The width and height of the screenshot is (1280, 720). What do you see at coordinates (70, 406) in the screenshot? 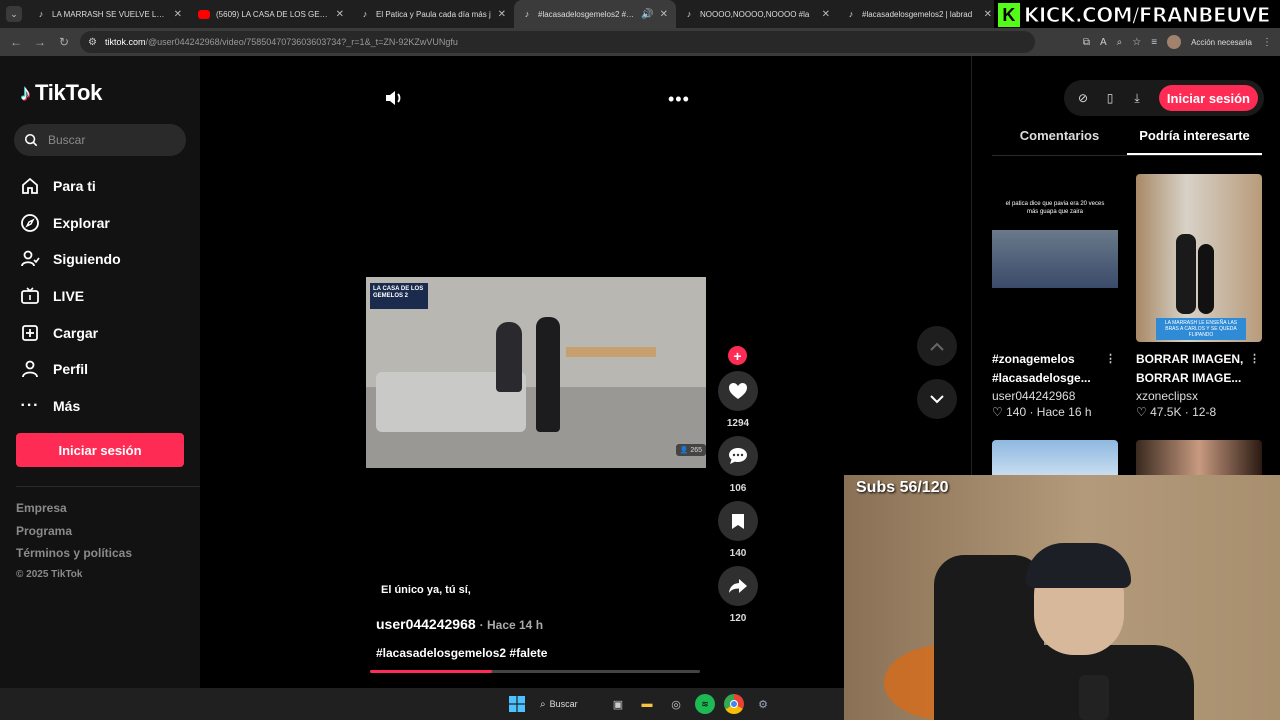
I see `nav-item-mas: ··· Más` at bounding box center [70, 406].